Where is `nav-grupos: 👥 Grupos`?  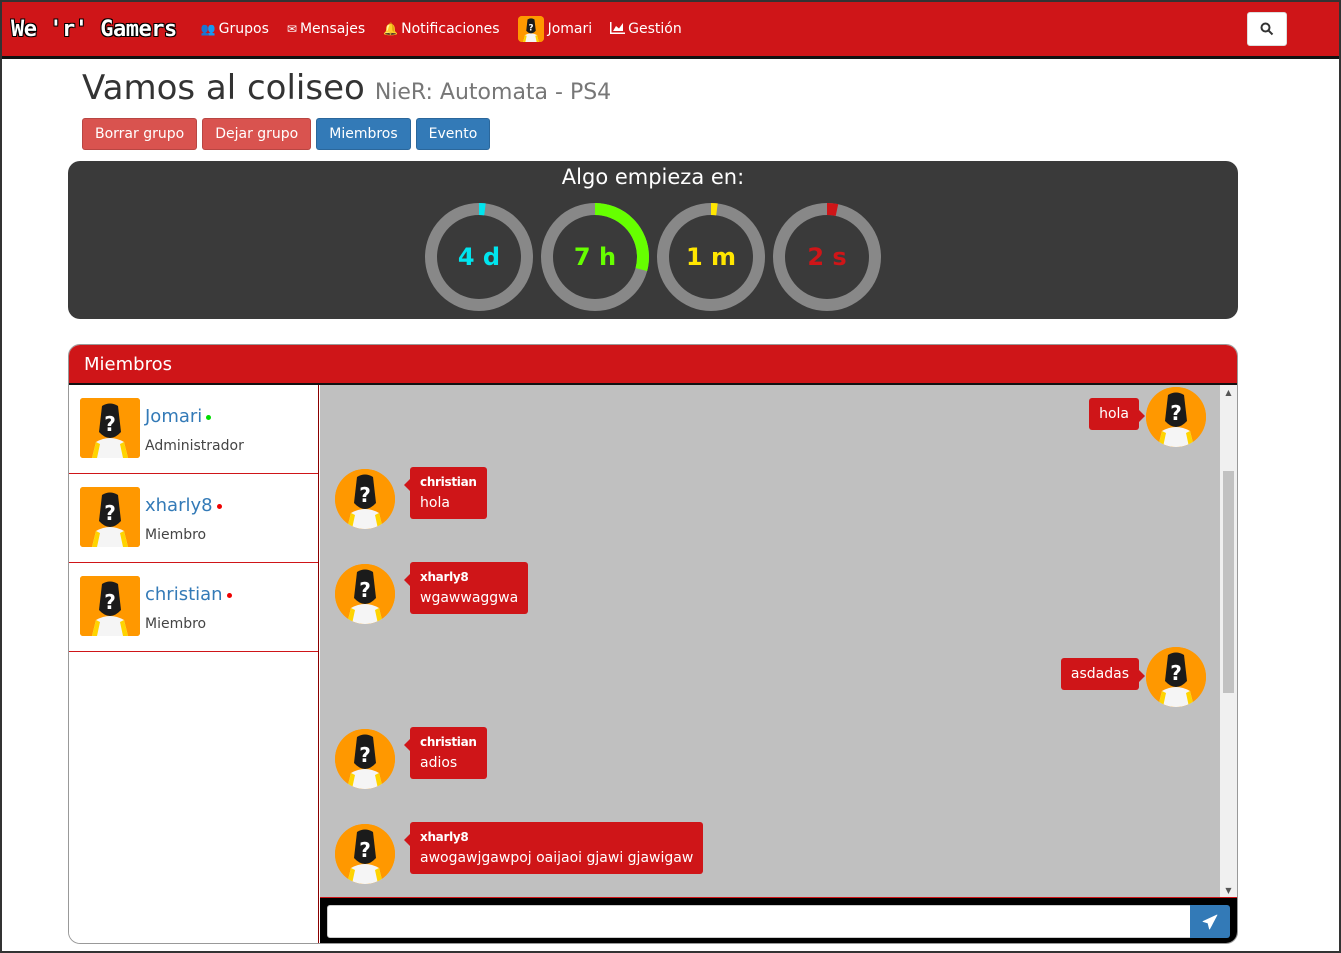 nav-grupos: 👥 Grupos is located at coordinates (235, 29).